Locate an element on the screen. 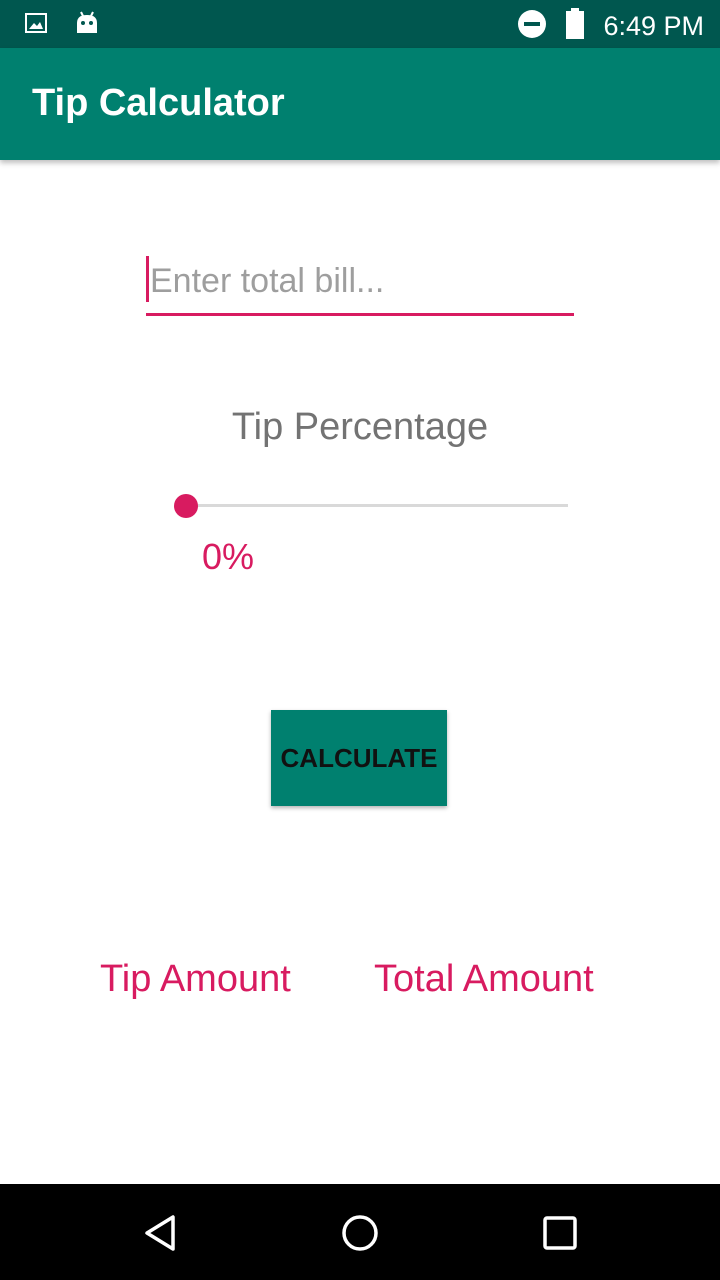  tip-percent-value: 0% is located at coordinates (228, 556).